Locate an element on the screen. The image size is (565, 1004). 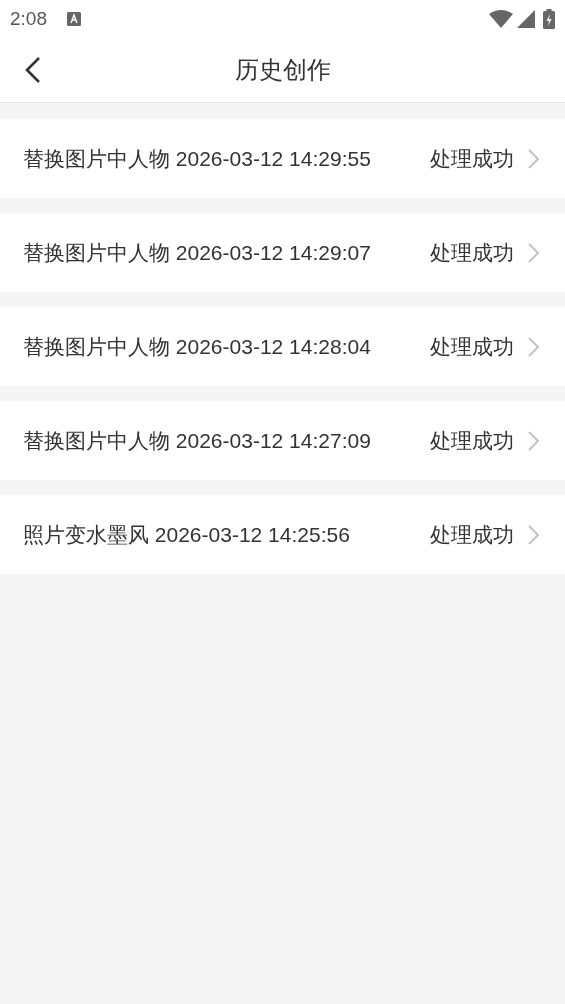
history-item: 替换图片中人物 2026-03-12 14:29:55 处理成功 is located at coordinates (282, 158).